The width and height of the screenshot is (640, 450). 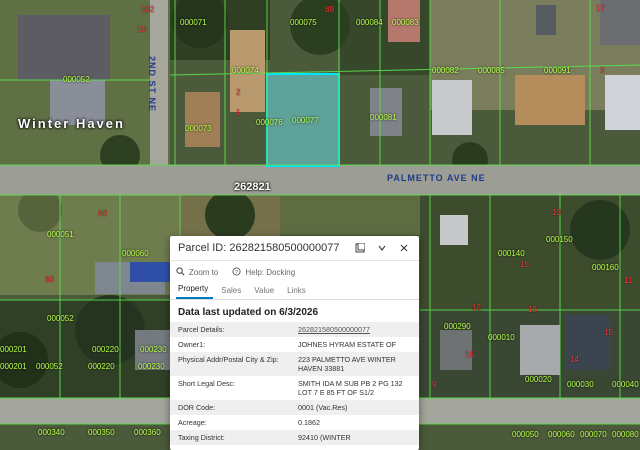 What do you see at coordinates (511, 253) in the screenshot?
I see `parcel-number-label: 000140` at bounding box center [511, 253].